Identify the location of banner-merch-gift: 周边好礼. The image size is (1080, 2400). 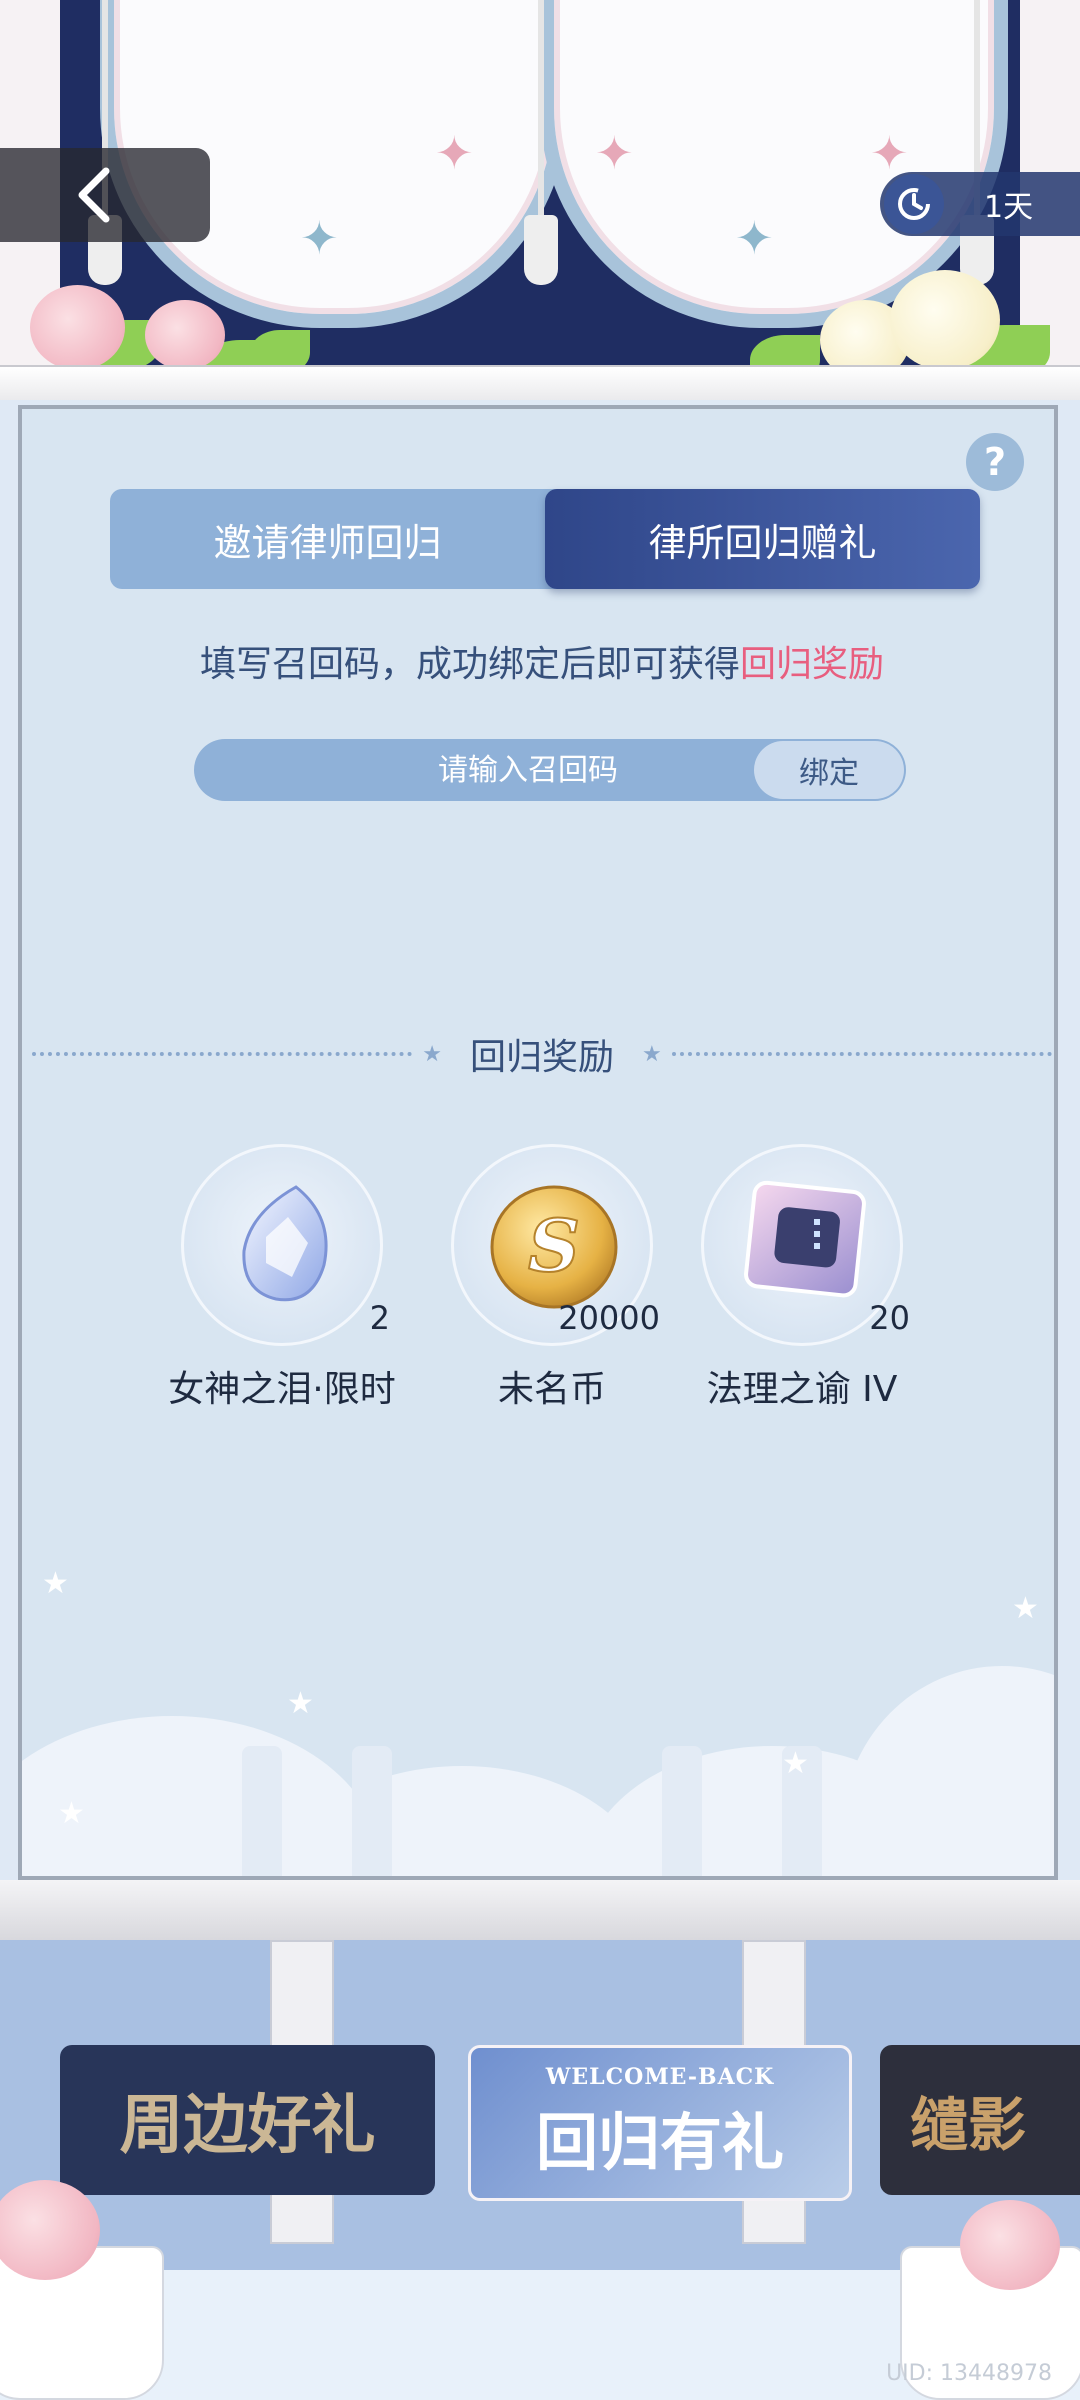
(247, 2120).